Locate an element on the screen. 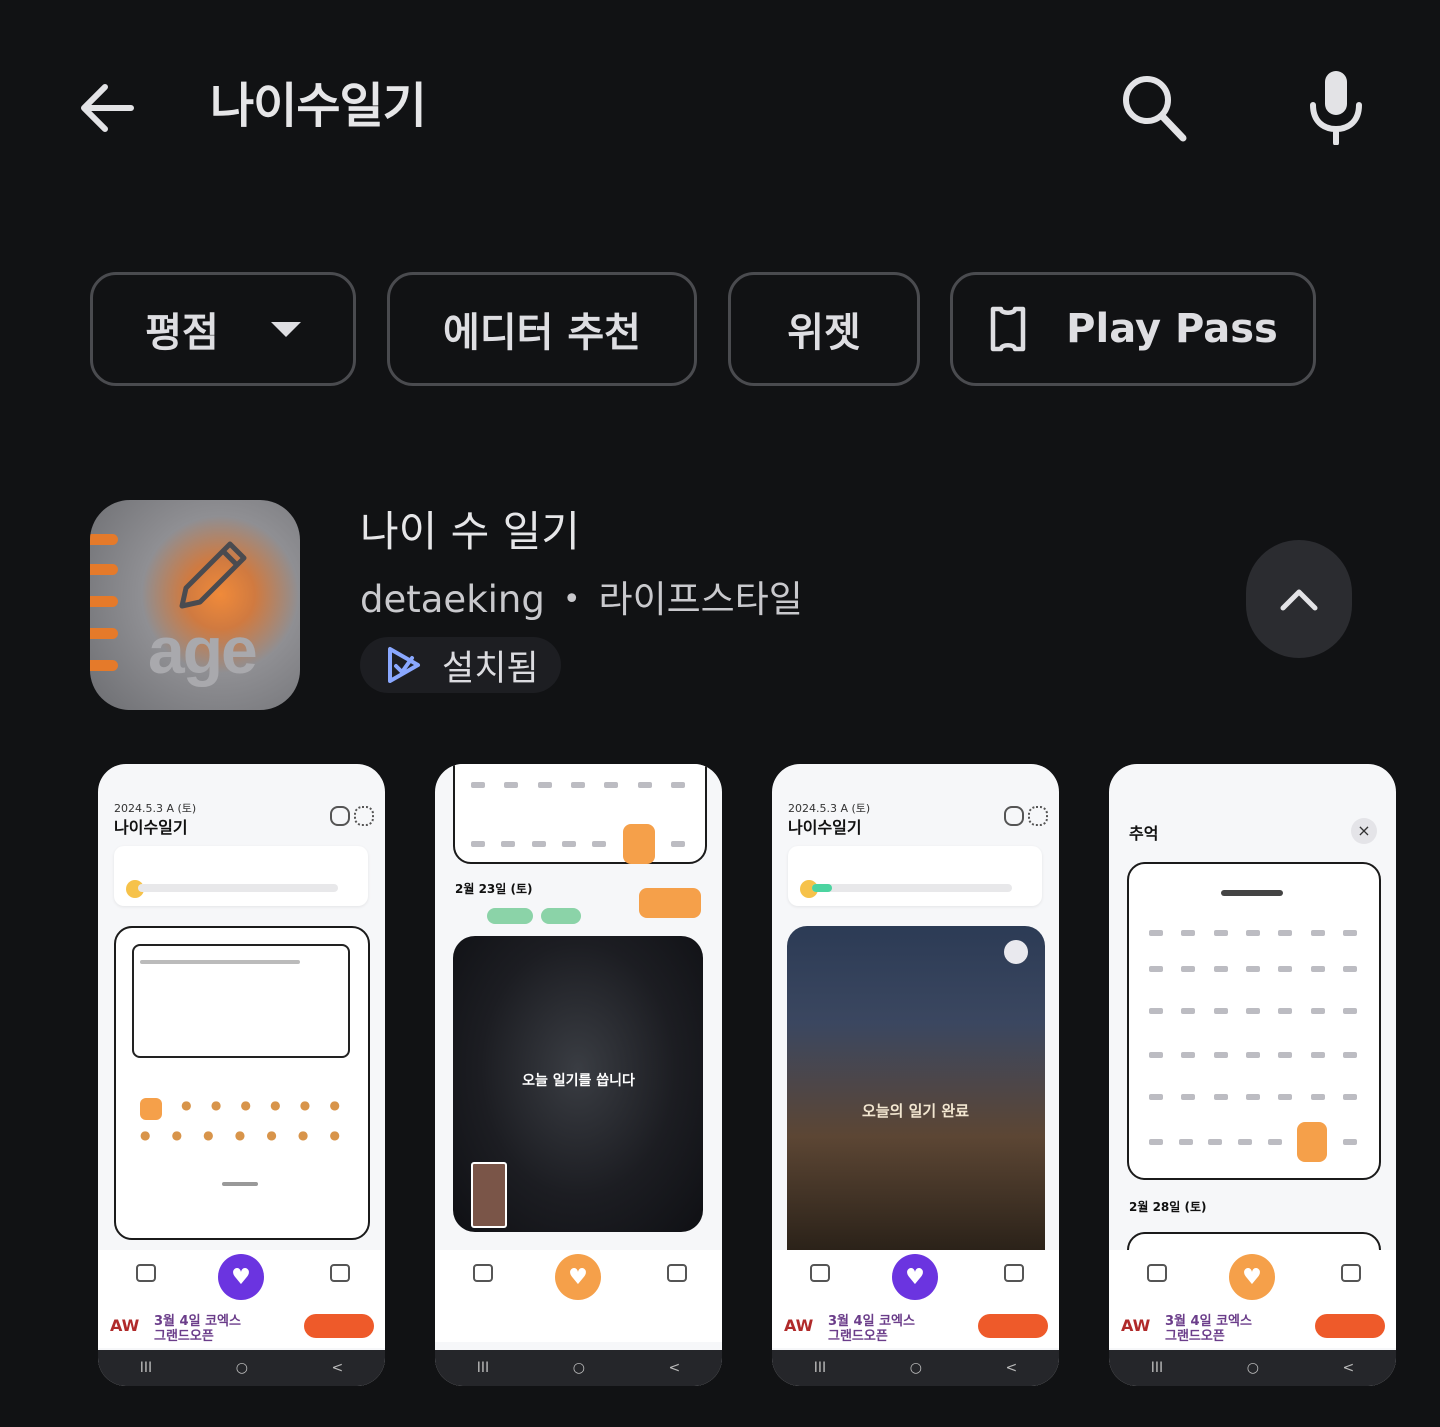 The height and width of the screenshot is (1427, 1440). microphone-icon is located at coordinates (1336, 108).